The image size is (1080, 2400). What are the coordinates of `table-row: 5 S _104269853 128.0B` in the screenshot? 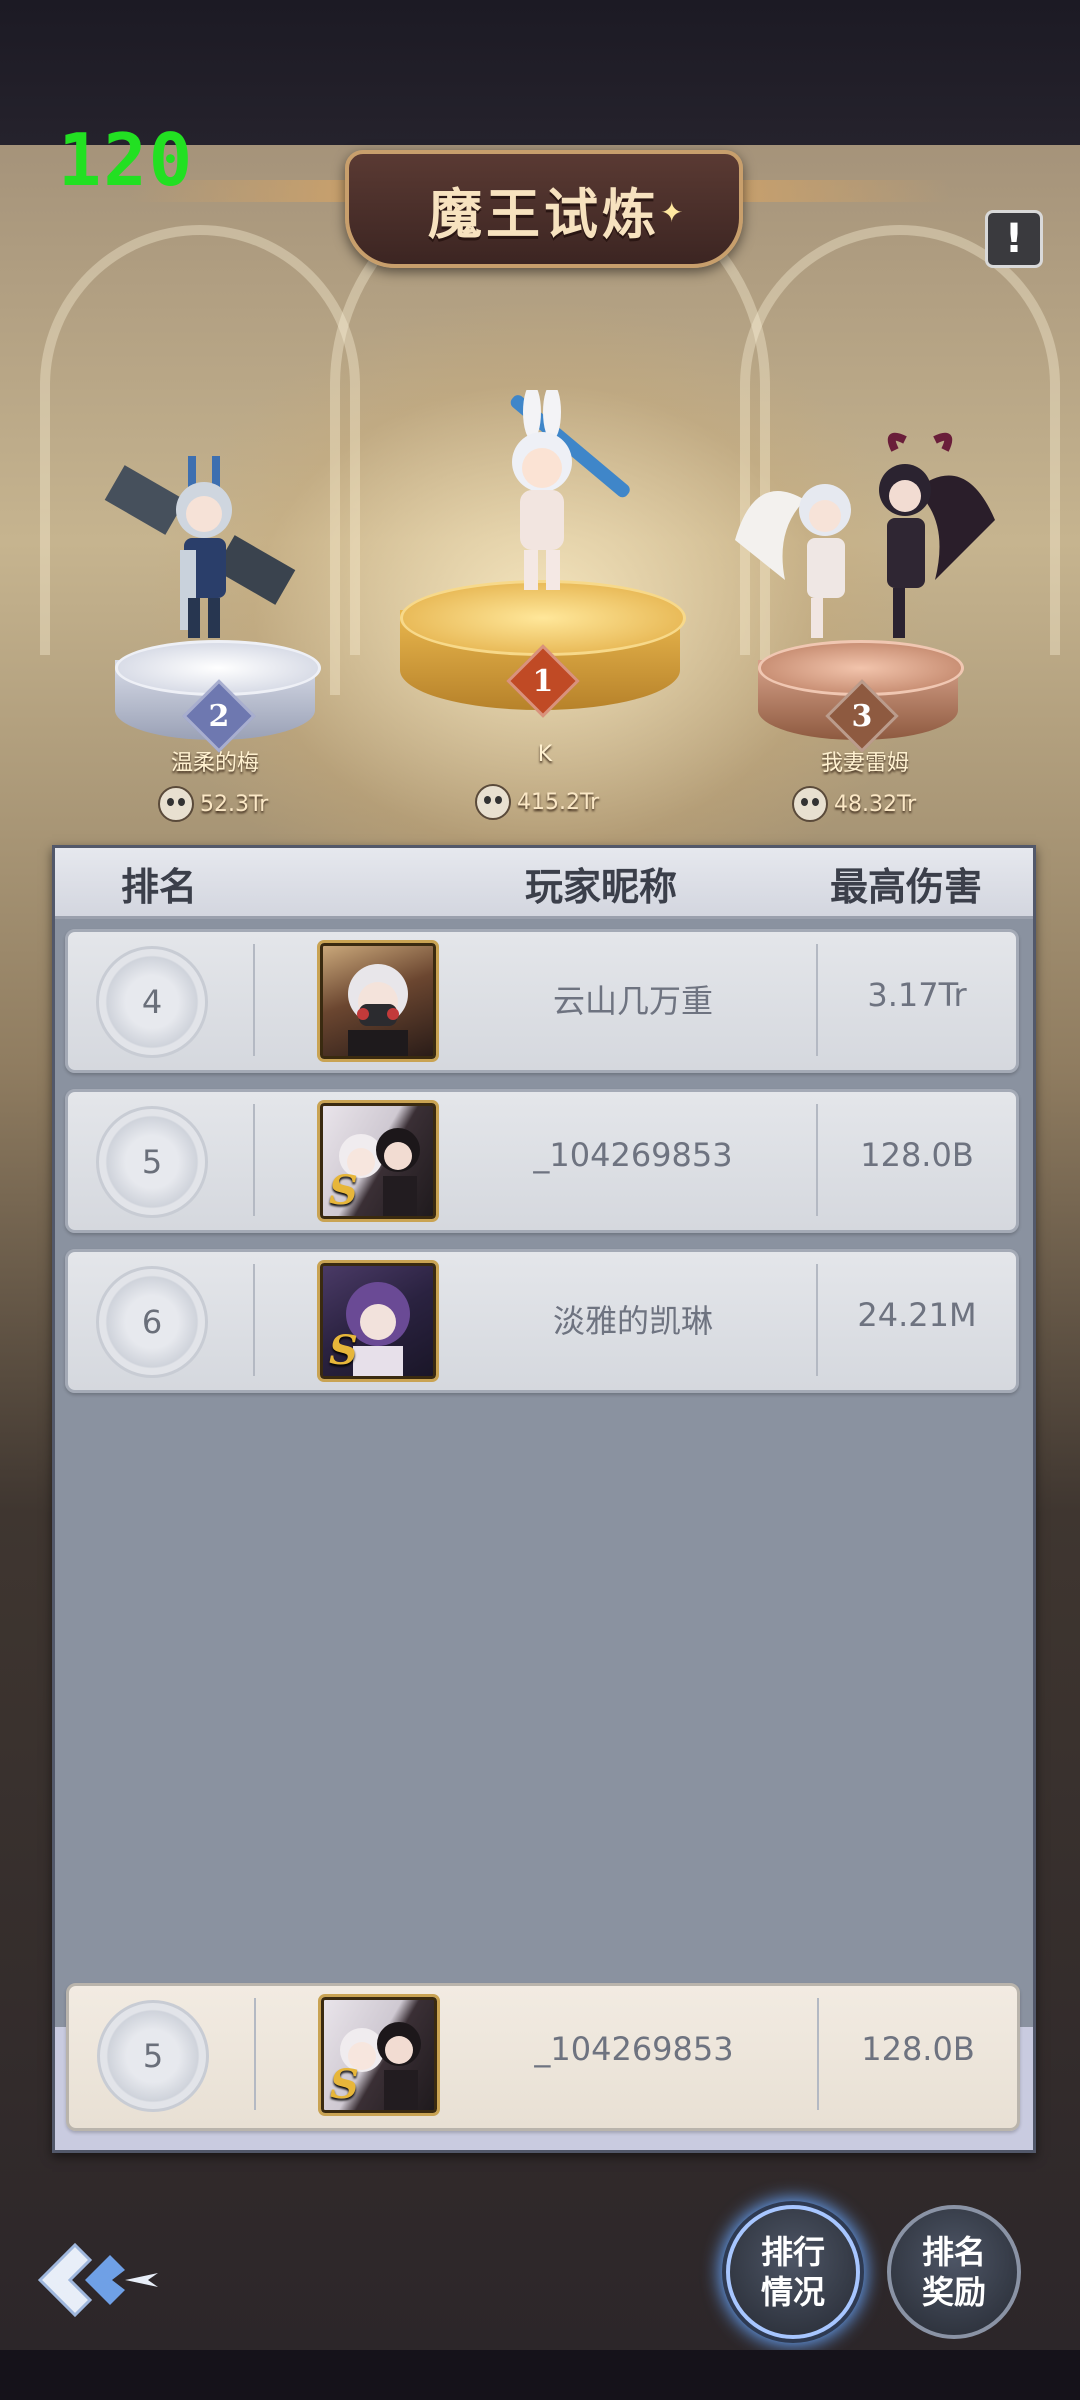 It's located at (542, 1161).